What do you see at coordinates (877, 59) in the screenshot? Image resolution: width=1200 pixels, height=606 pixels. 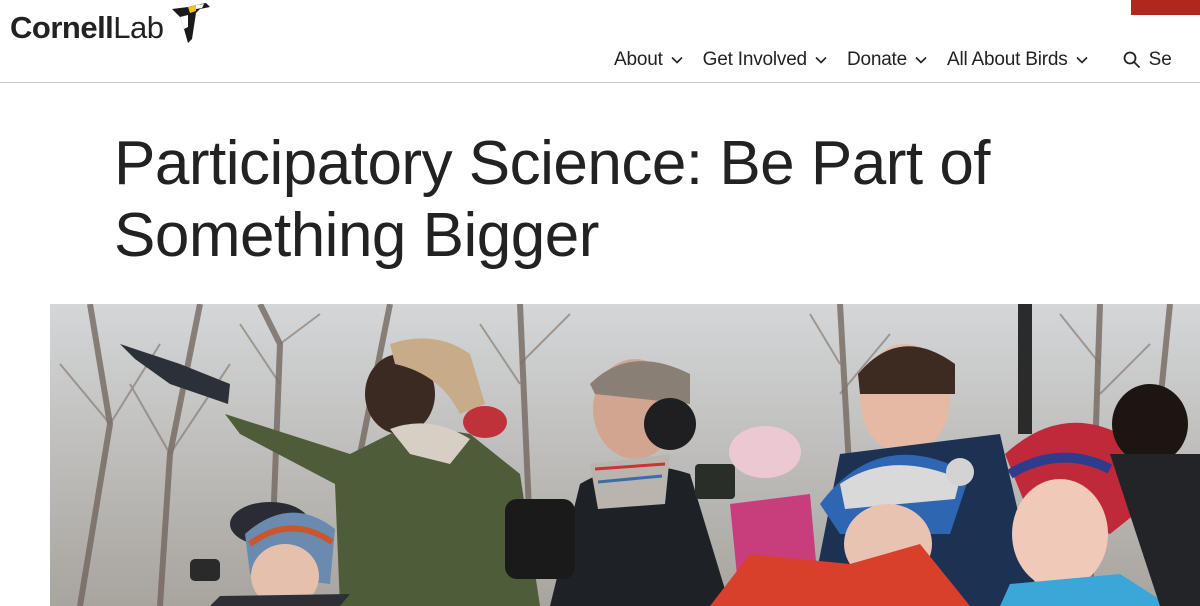 I see `nav-item-label: Donate` at bounding box center [877, 59].